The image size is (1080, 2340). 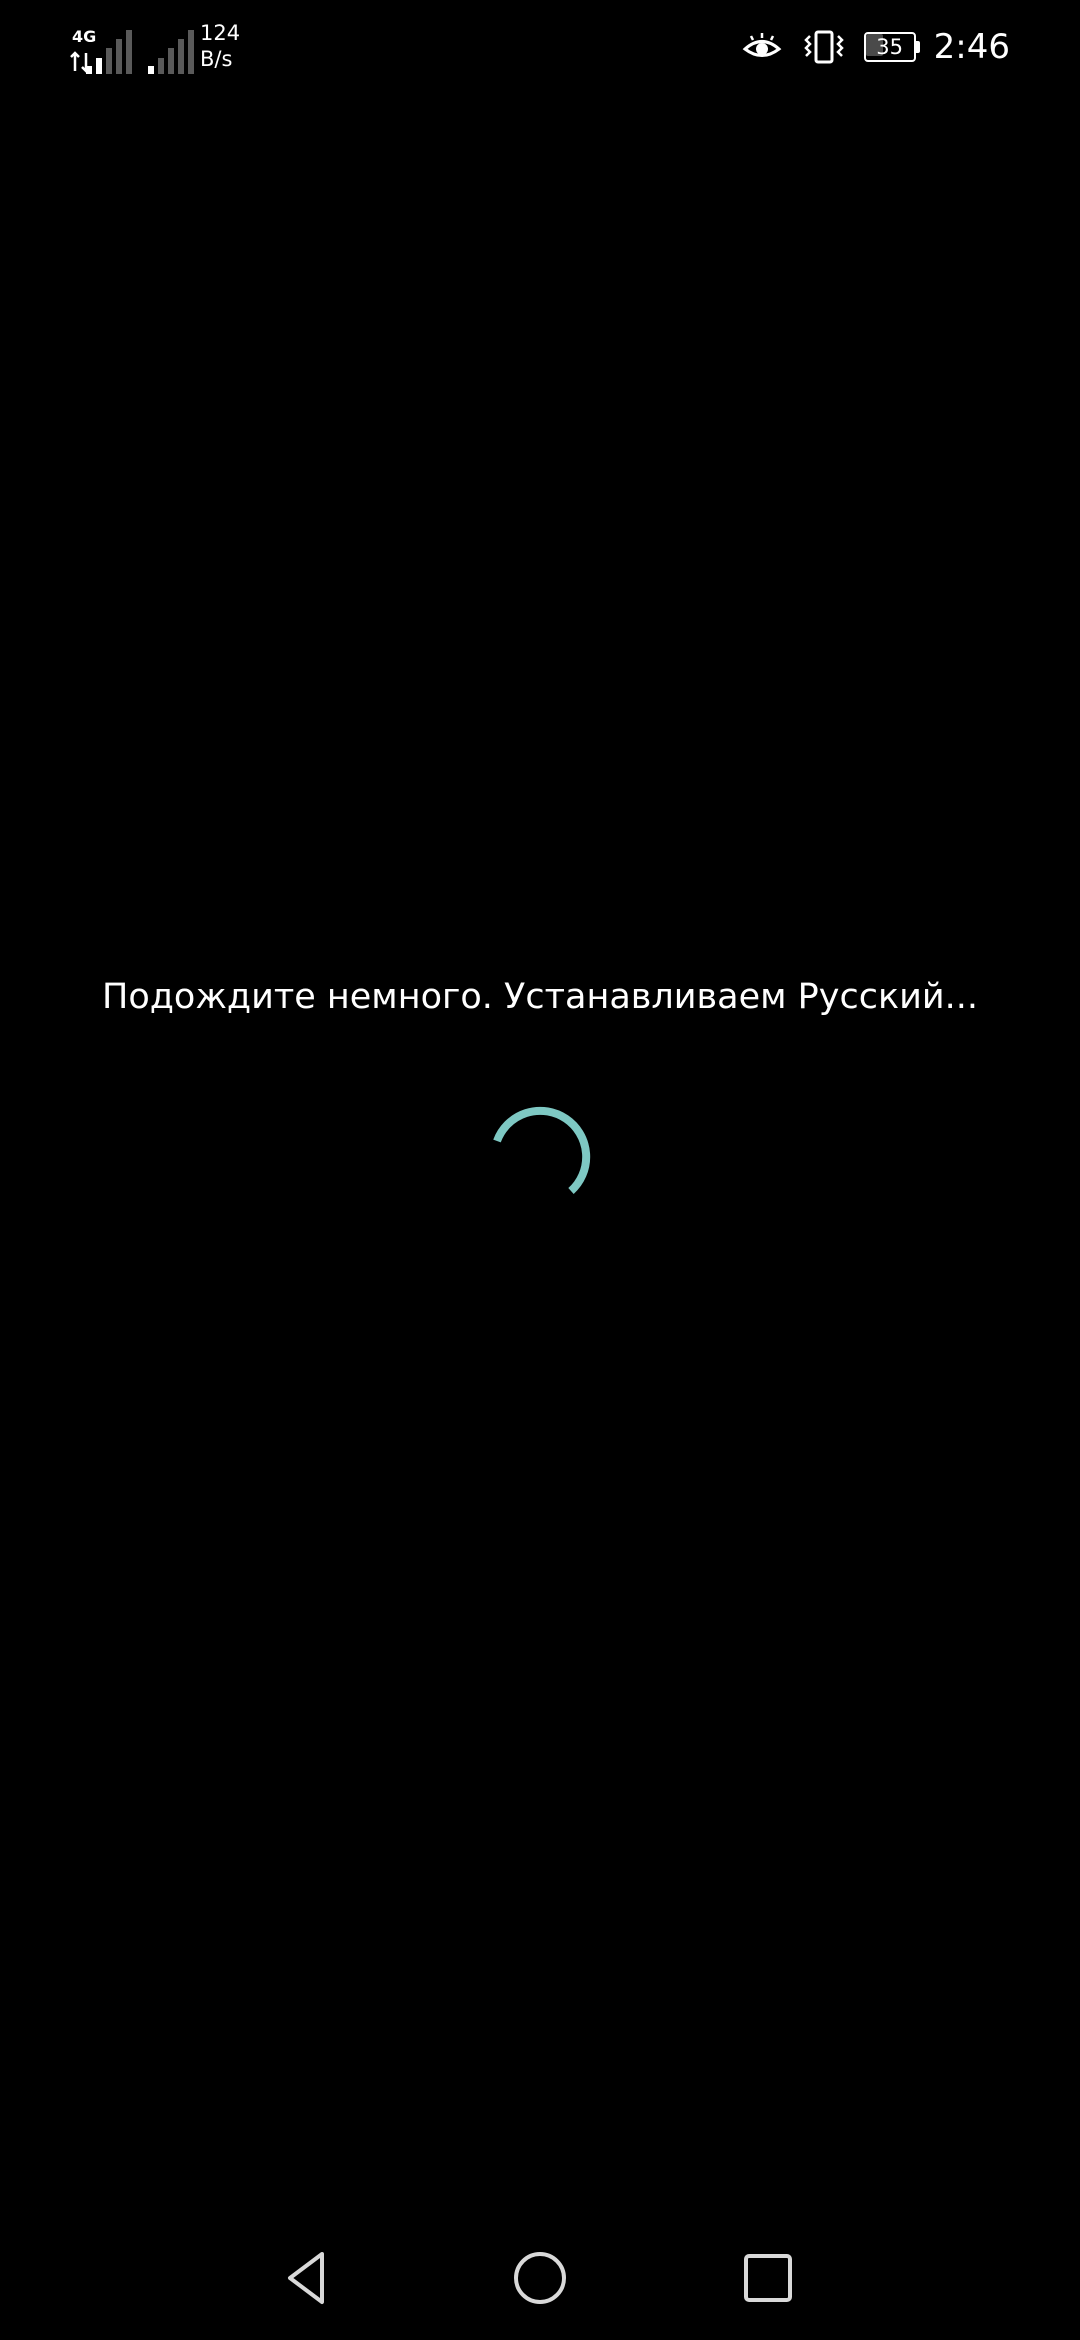 I want to click on back-button, so click(x=308, y=2278).